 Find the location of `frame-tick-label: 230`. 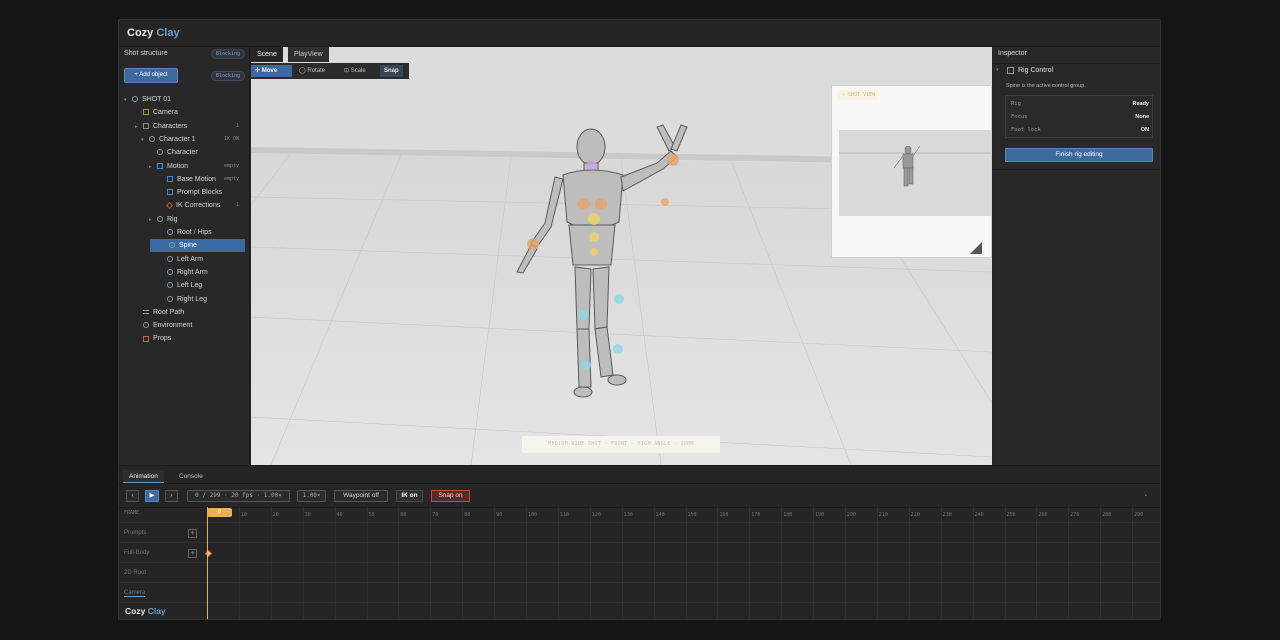

frame-tick-label: 230 is located at coordinates (947, 515).